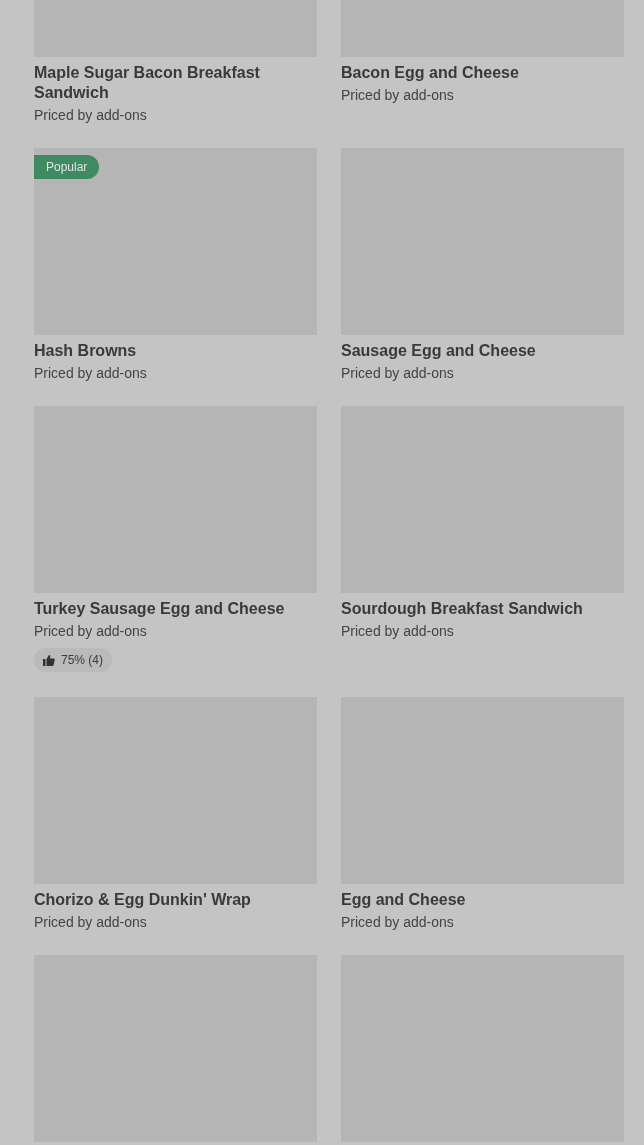 This screenshot has width=644, height=1145. I want to click on rating-text: 75% (4), so click(82, 660).